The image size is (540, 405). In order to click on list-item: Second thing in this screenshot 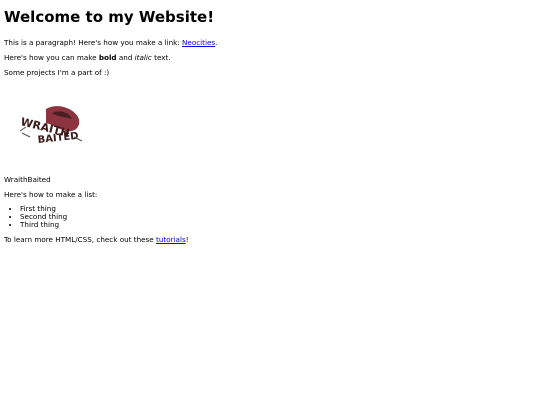, I will do `click(280, 217)`.